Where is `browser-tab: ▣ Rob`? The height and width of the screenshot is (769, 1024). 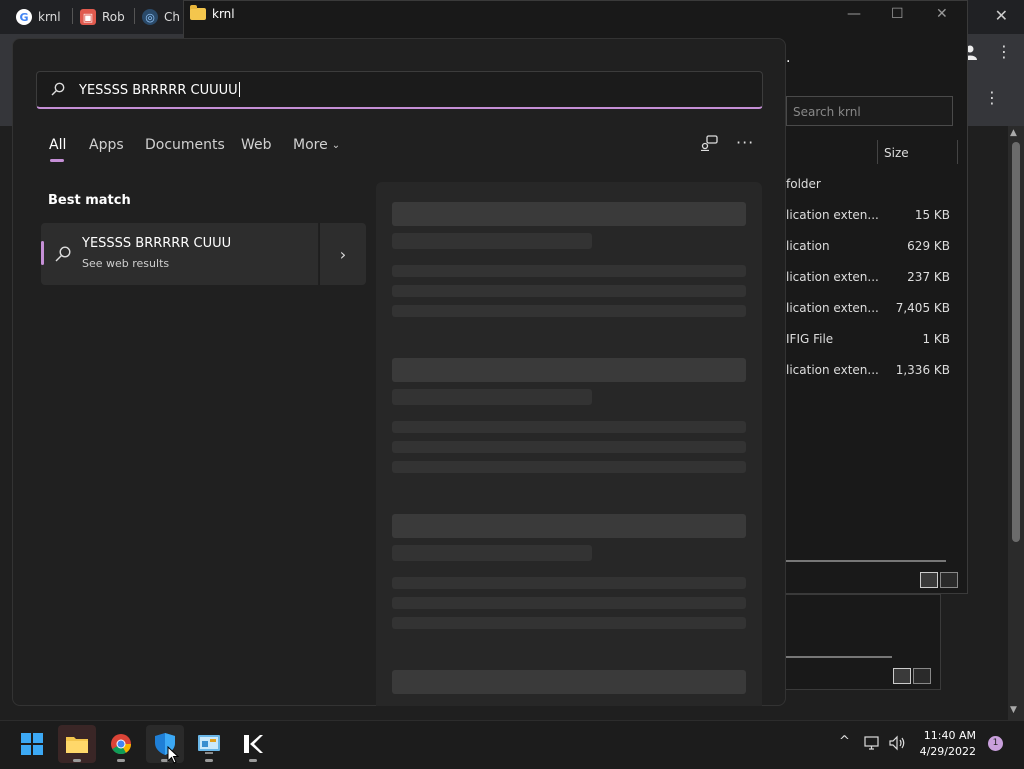
browser-tab: ▣ Rob is located at coordinates (102, 17).